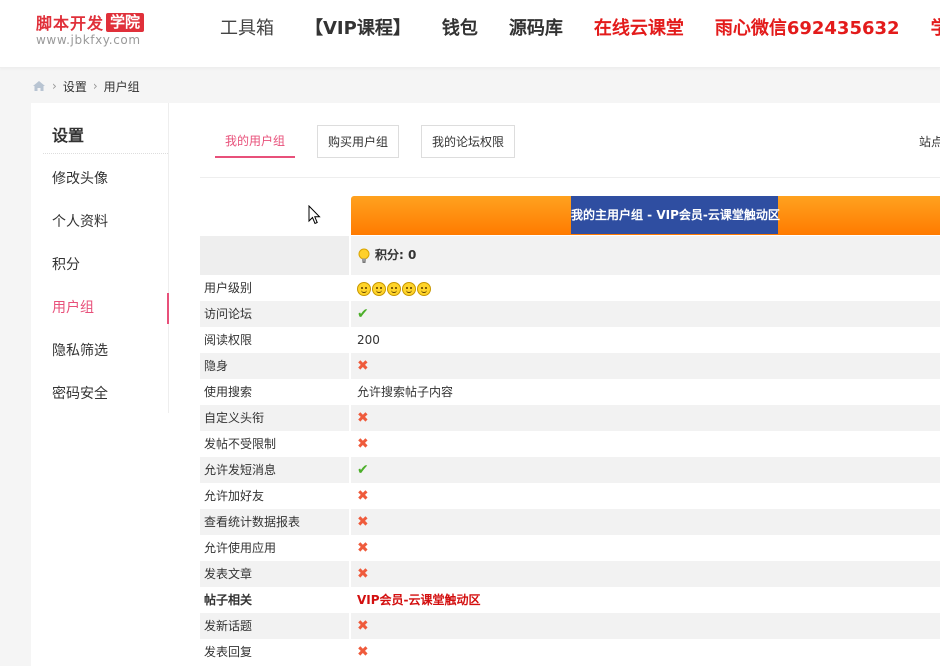  I want to click on table-row: 帖子相关 VIP会员-云课堂触动区, so click(570, 600).